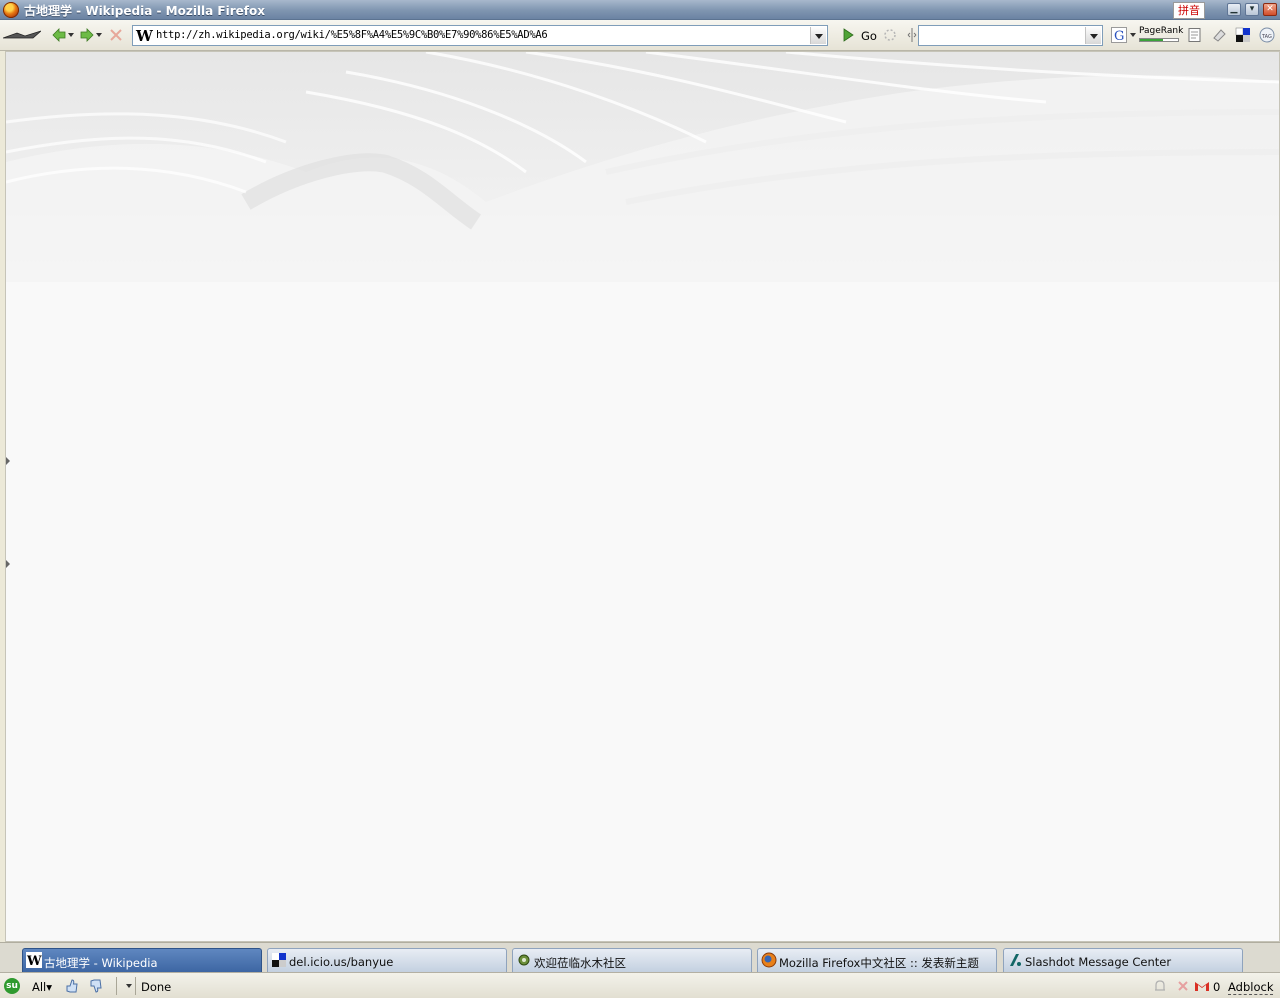  What do you see at coordinates (59, 35) in the screenshot?
I see `back-icon` at bounding box center [59, 35].